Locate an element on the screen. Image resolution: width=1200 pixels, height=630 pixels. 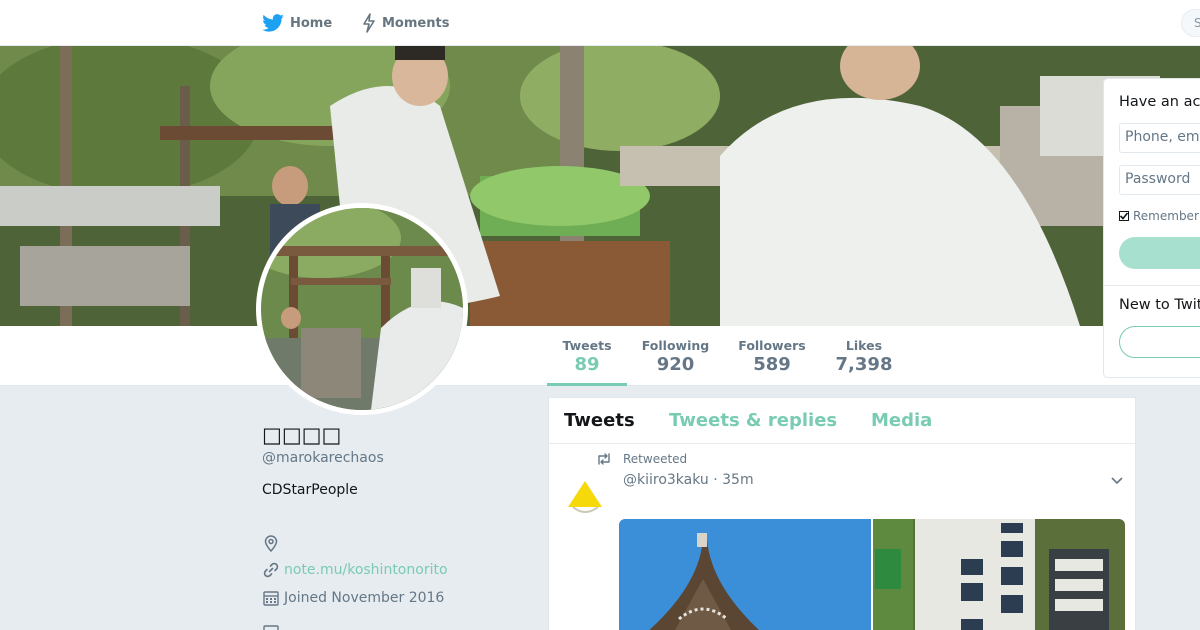
remember-me-label: Remember me is located at coordinates (1166, 216).